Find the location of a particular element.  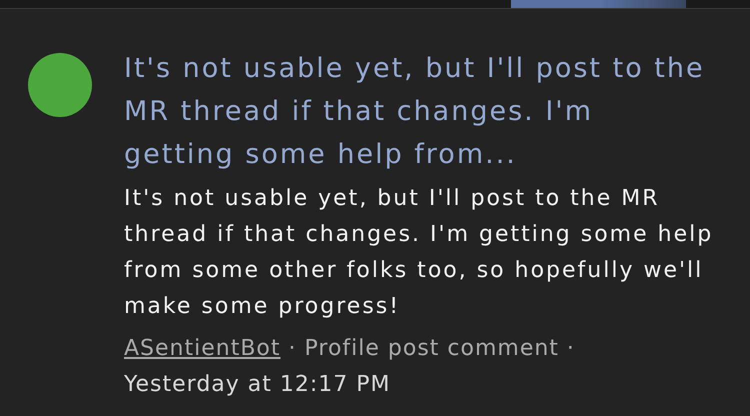

timestamp: Yesterday at 12:17 PM is located at coordinates (258, 385).